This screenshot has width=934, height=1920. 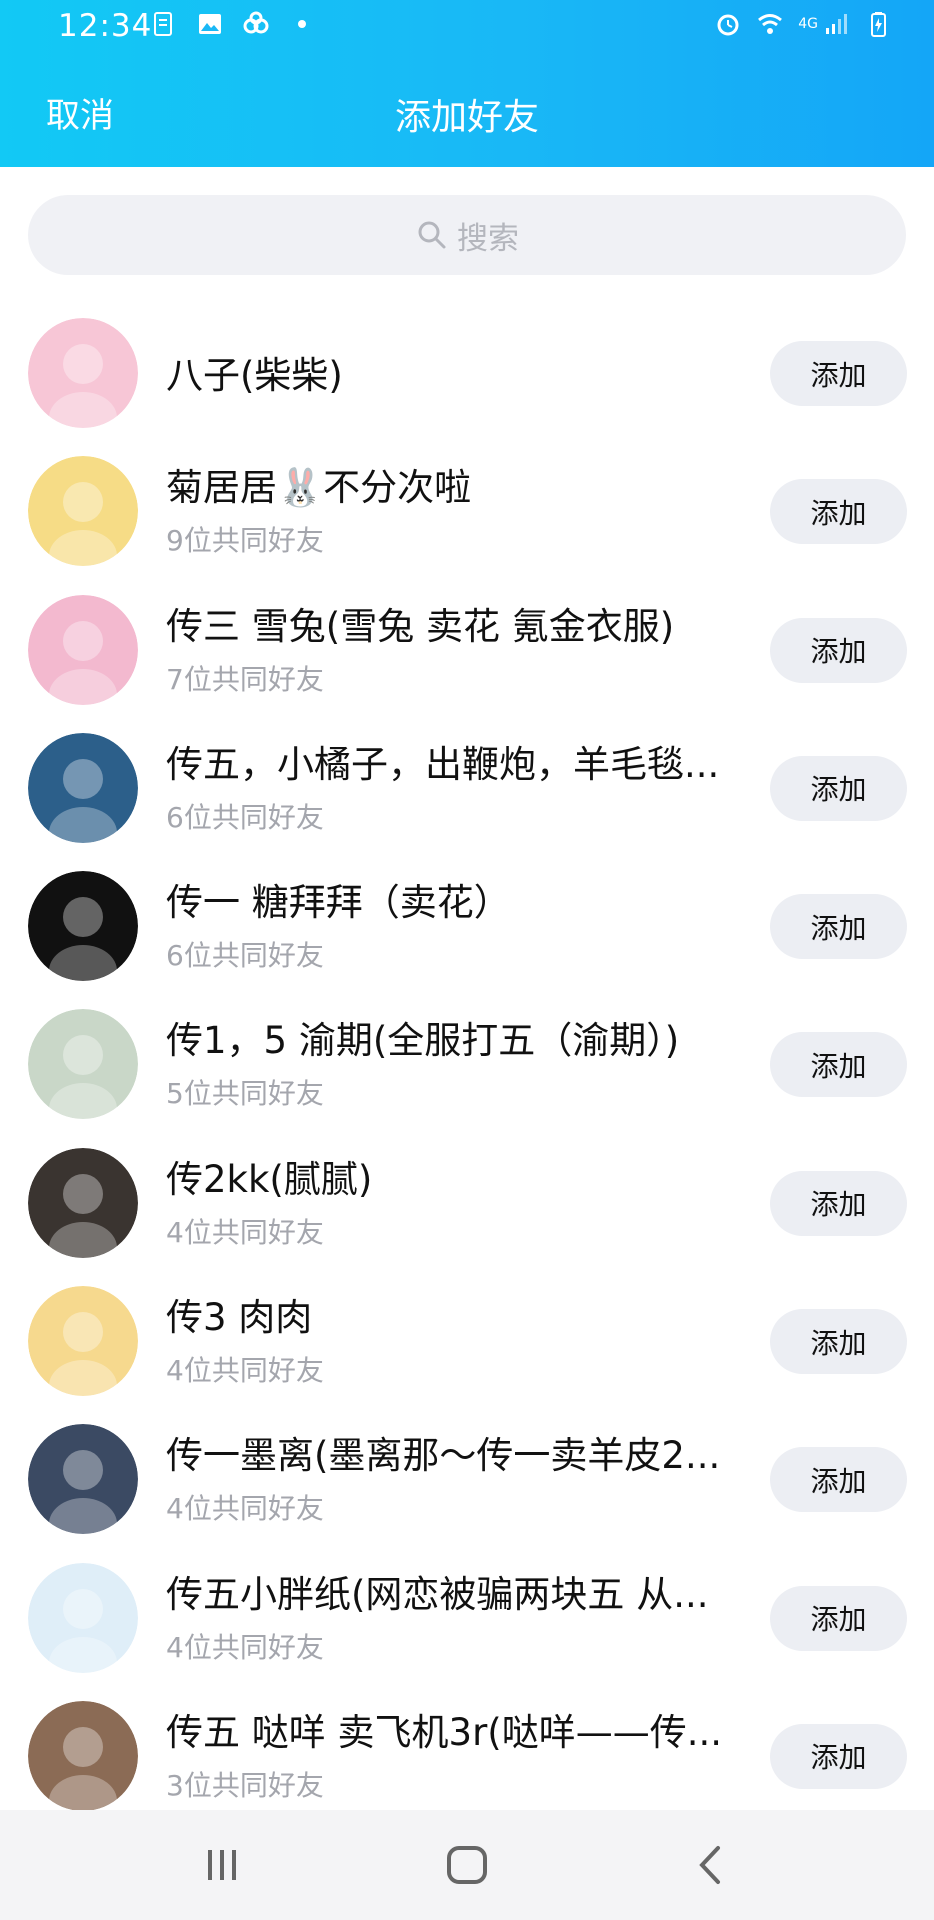 What do you see at coordinates (466, 117) in the screenshot?
I see `page-title: 添加好友` at bounding box center [466, 117].